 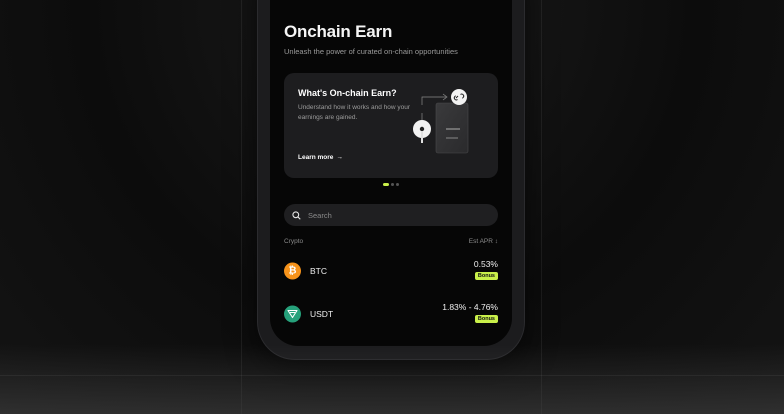 I want to click on carousel-dot-active, so click(x=386, y=184).